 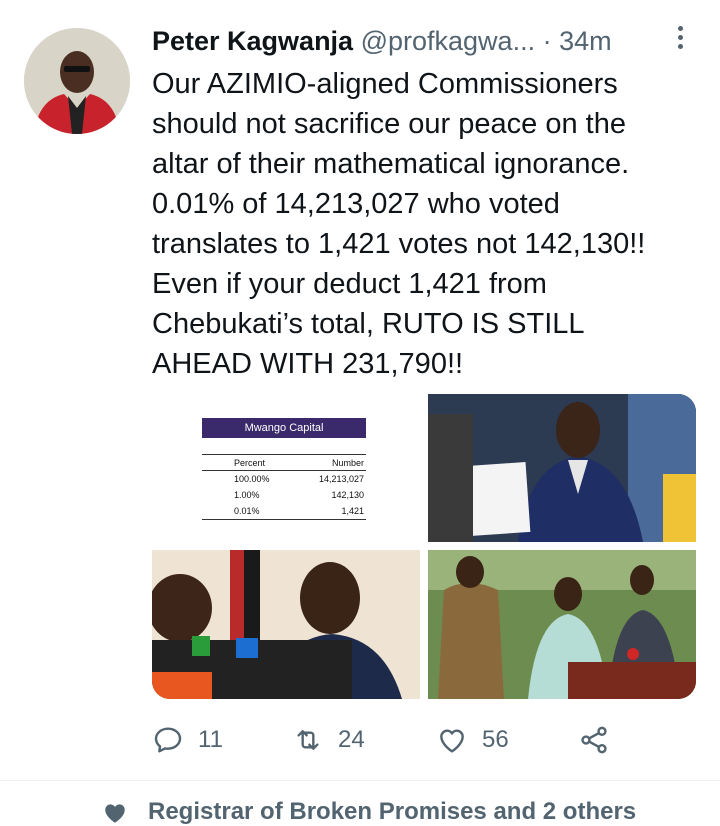 What do you see at coordinates (351, 739) in the screenshot?
I see `retweet-count: 24` at bounding box center [351, 739].